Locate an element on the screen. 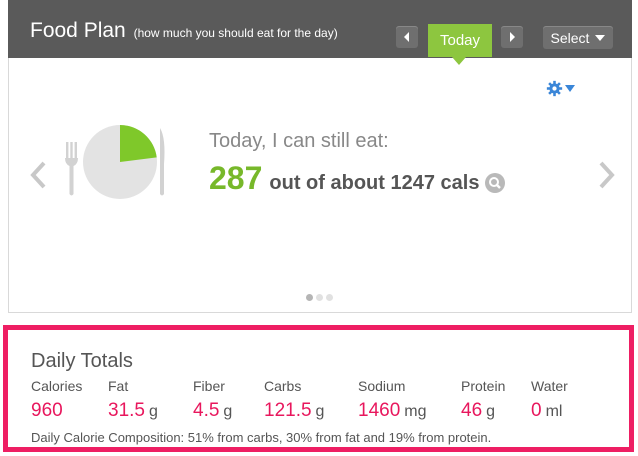 The width and height of the screenshot is (638, 456). title-text: Food Plan is located at coordinates (78, 30).